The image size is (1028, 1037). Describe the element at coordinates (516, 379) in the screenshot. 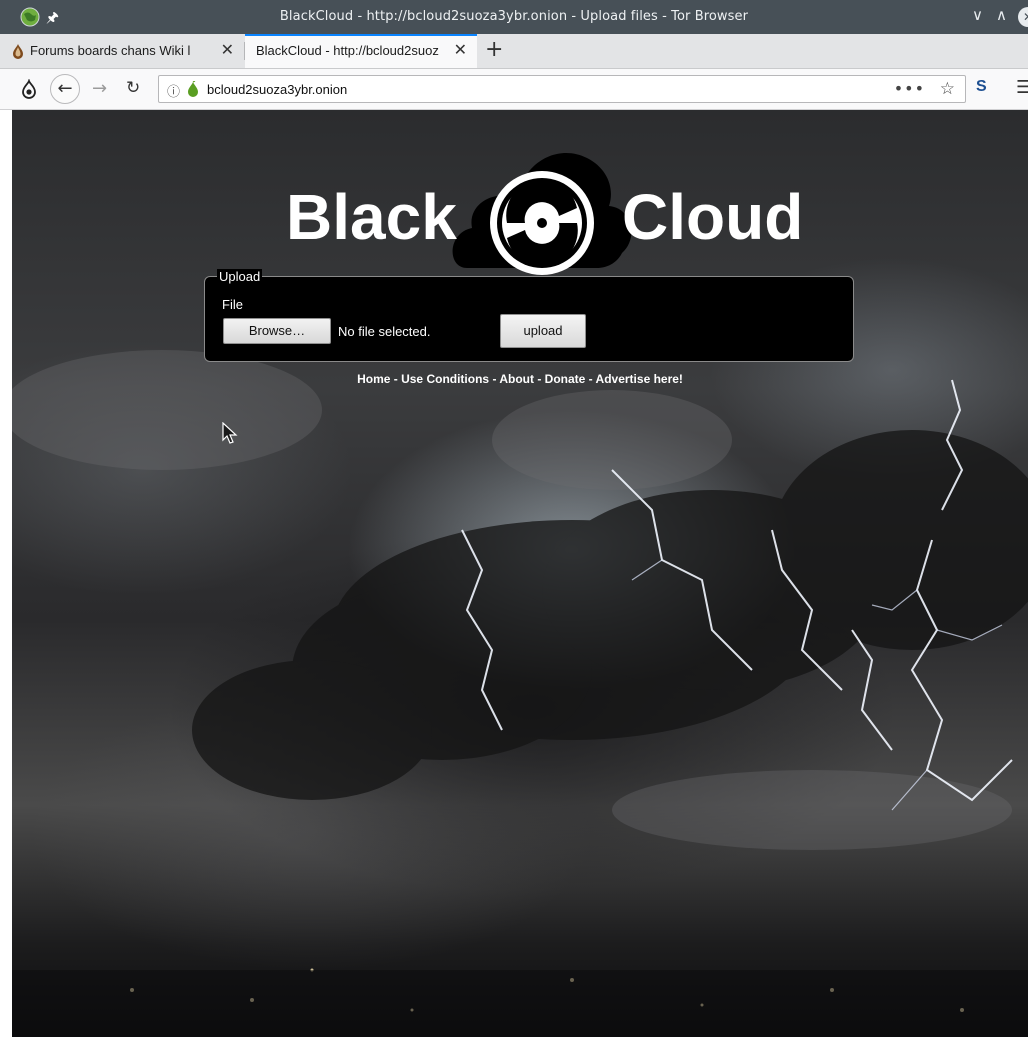

I see `link-about: About` at that location.